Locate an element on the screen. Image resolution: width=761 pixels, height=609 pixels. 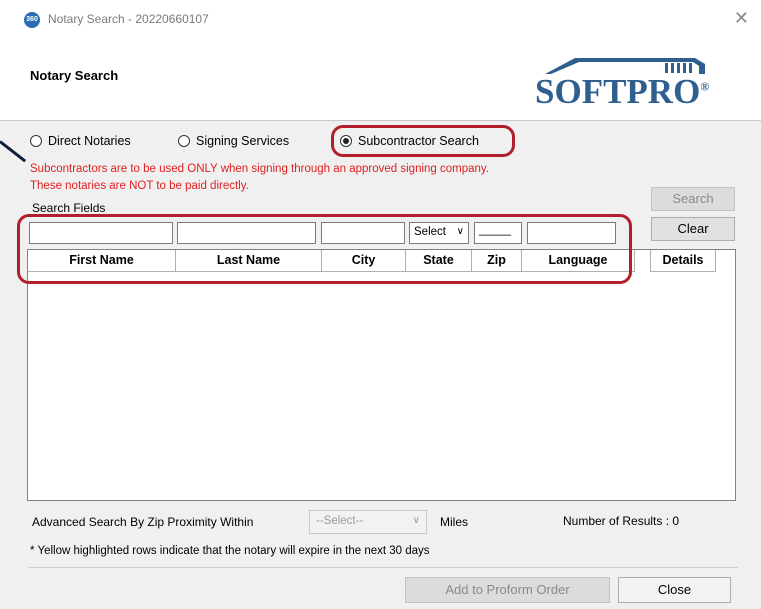
state-select-value: Select is located at coordinates (430, 232).